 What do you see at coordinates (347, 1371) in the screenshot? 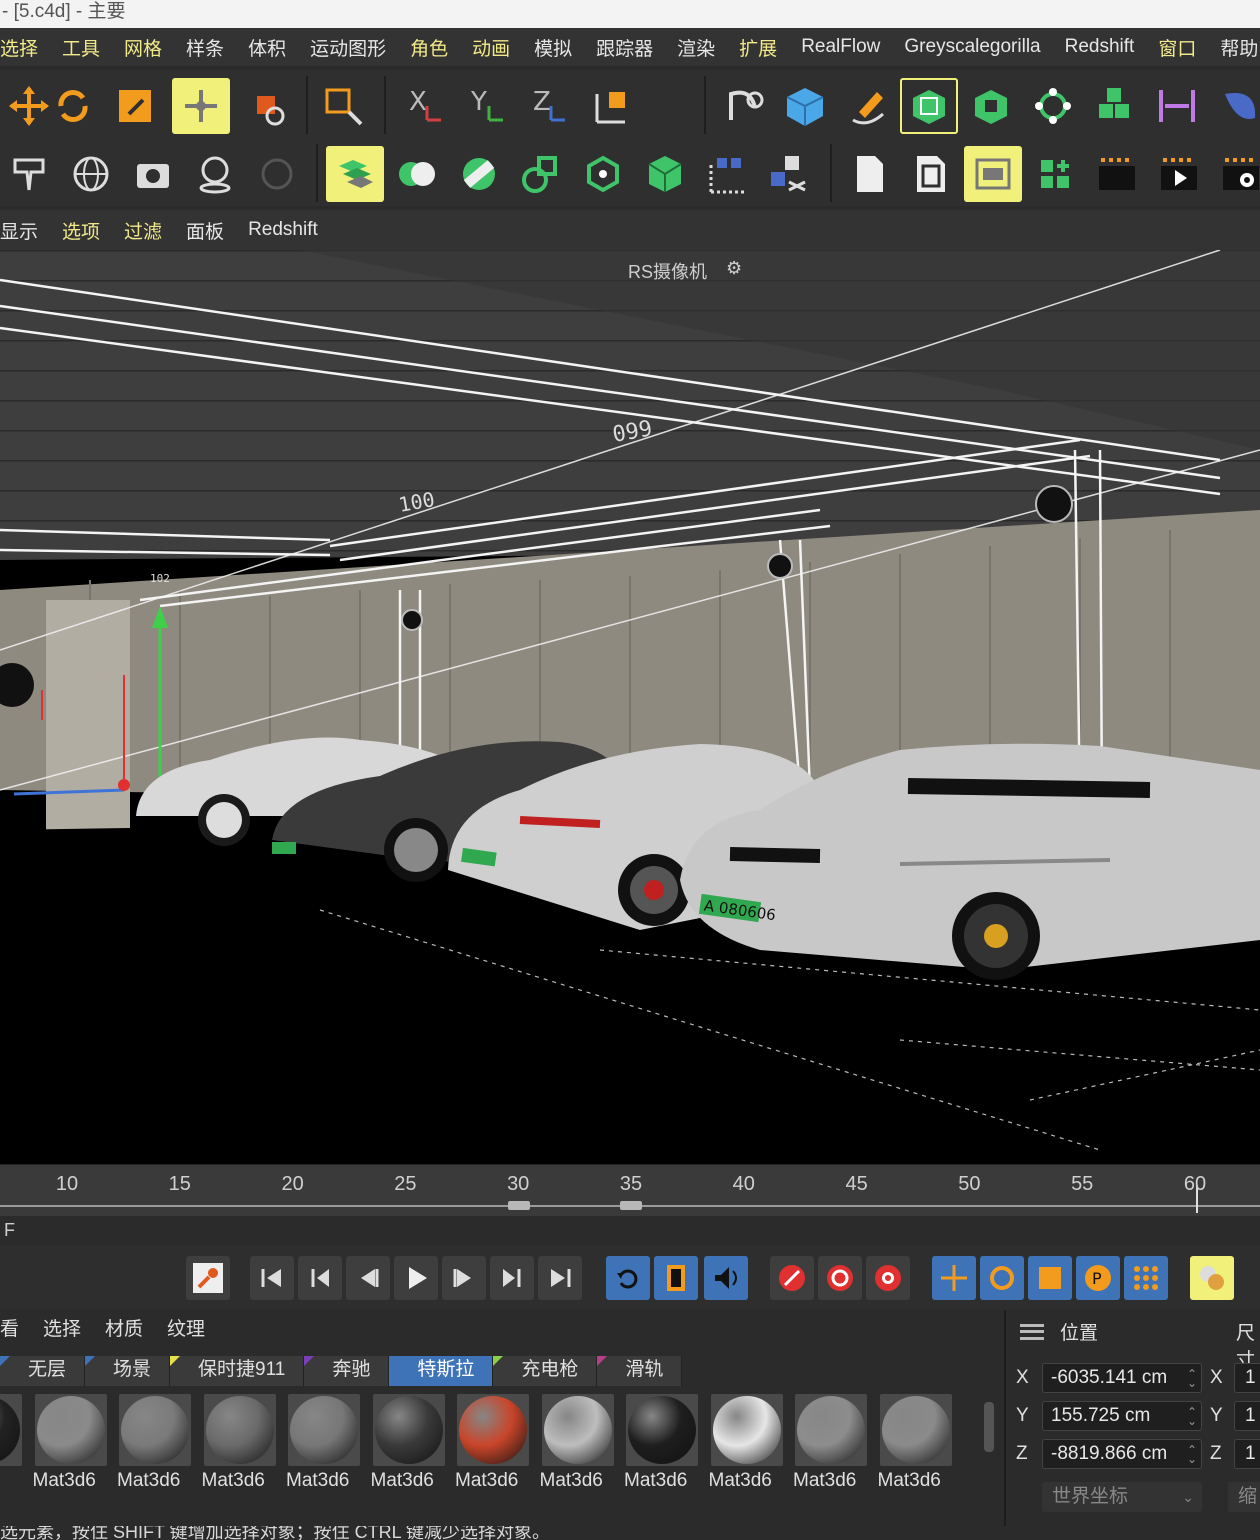
I see `layer-tab: 奔驰` at bounding box center [347, 1371].